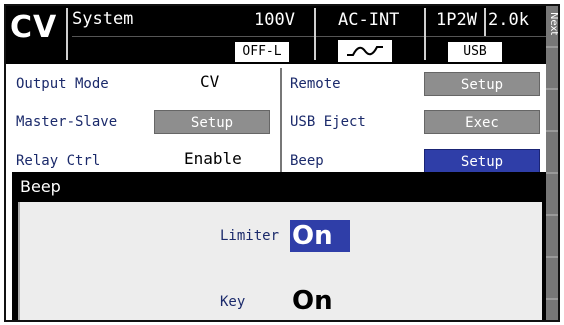 The width and height of the screenshot is (564, 325). I want to click on limiter-value: On, so click(320, 236).